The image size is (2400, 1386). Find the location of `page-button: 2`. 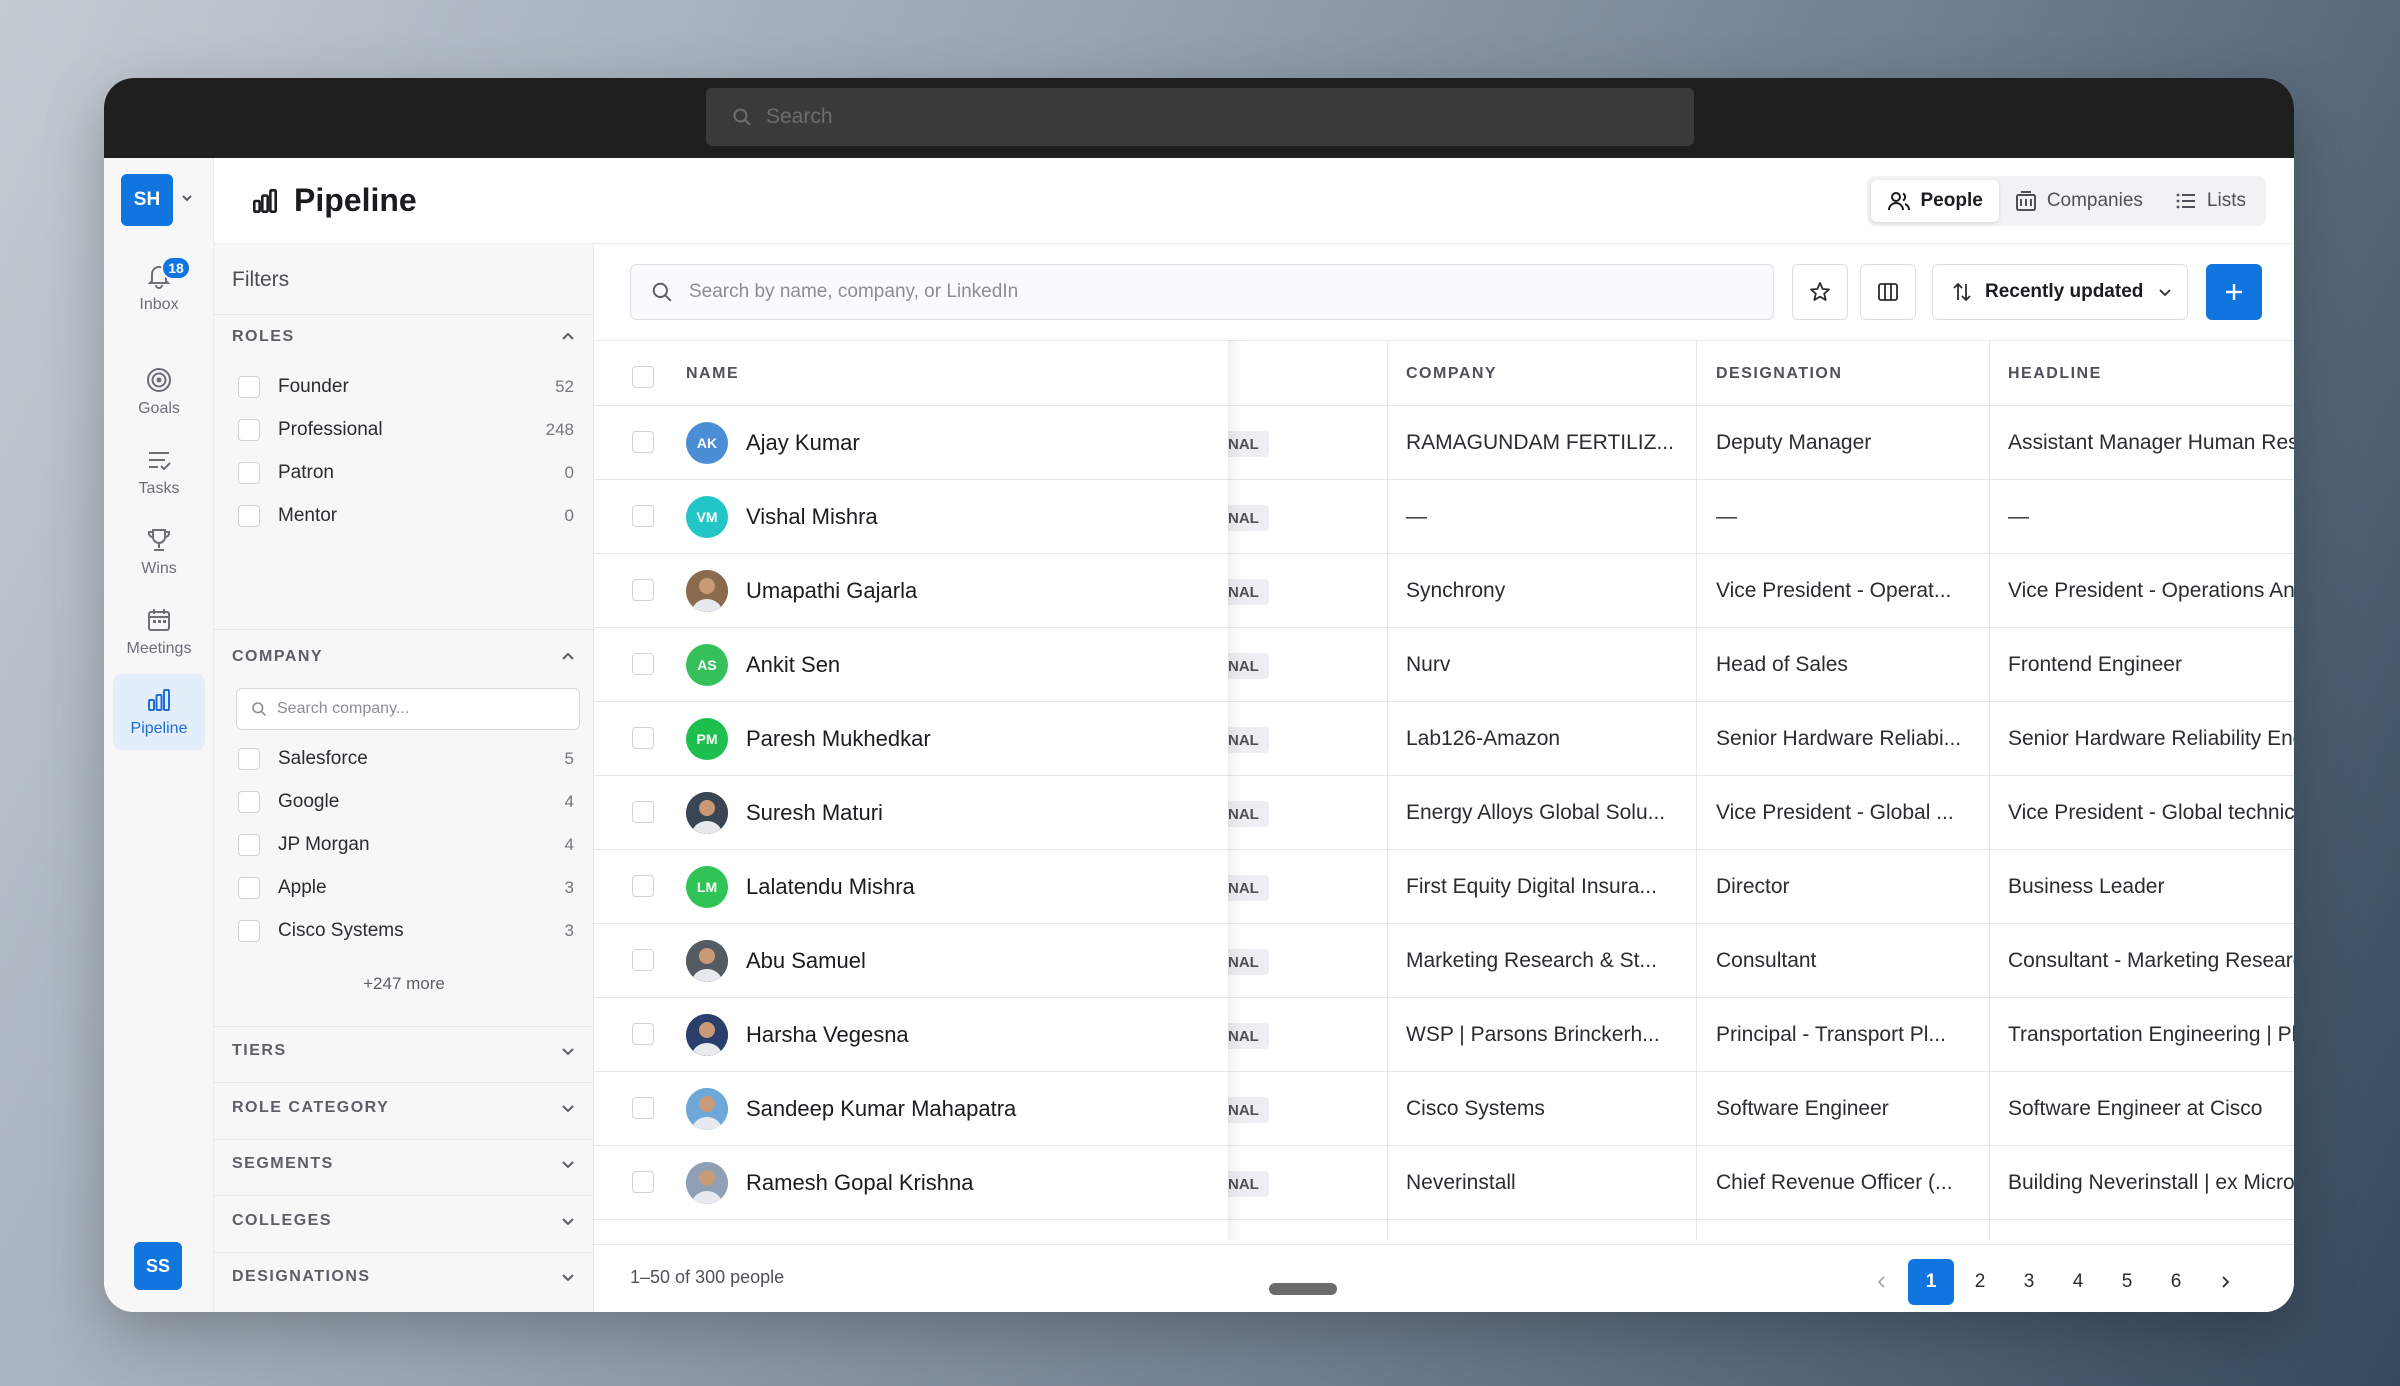

page-button: 2 is located at coordinates (1980, 1282).